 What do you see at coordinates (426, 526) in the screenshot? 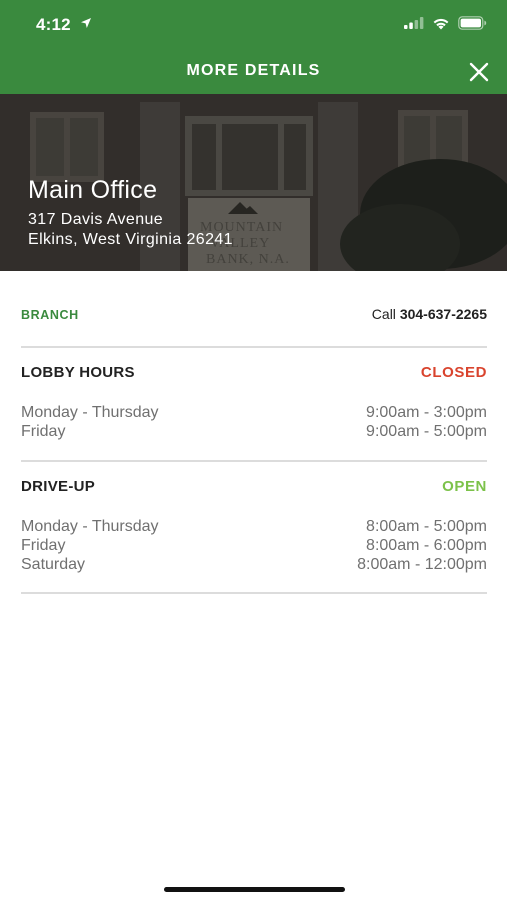
I see `hours-time: 8:00am - 5:00pm` at bounding box center [426, 526].